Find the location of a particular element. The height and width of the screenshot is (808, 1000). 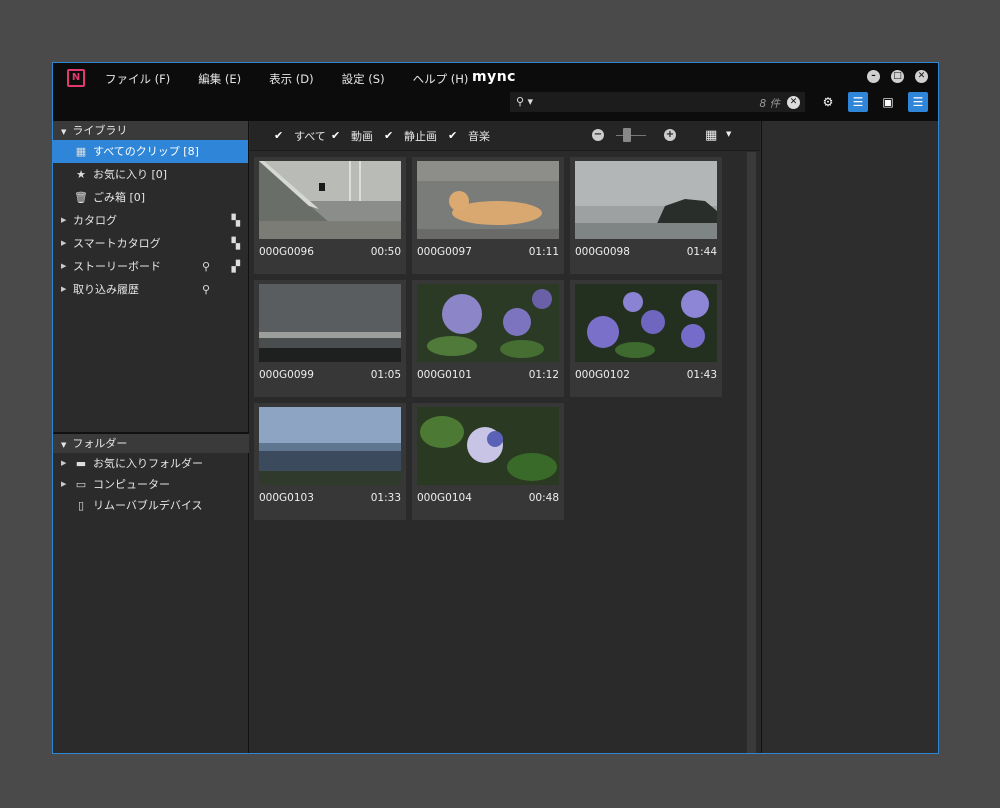

clip-card: 000G0102 01:43 is located at coordinates (646, 338).